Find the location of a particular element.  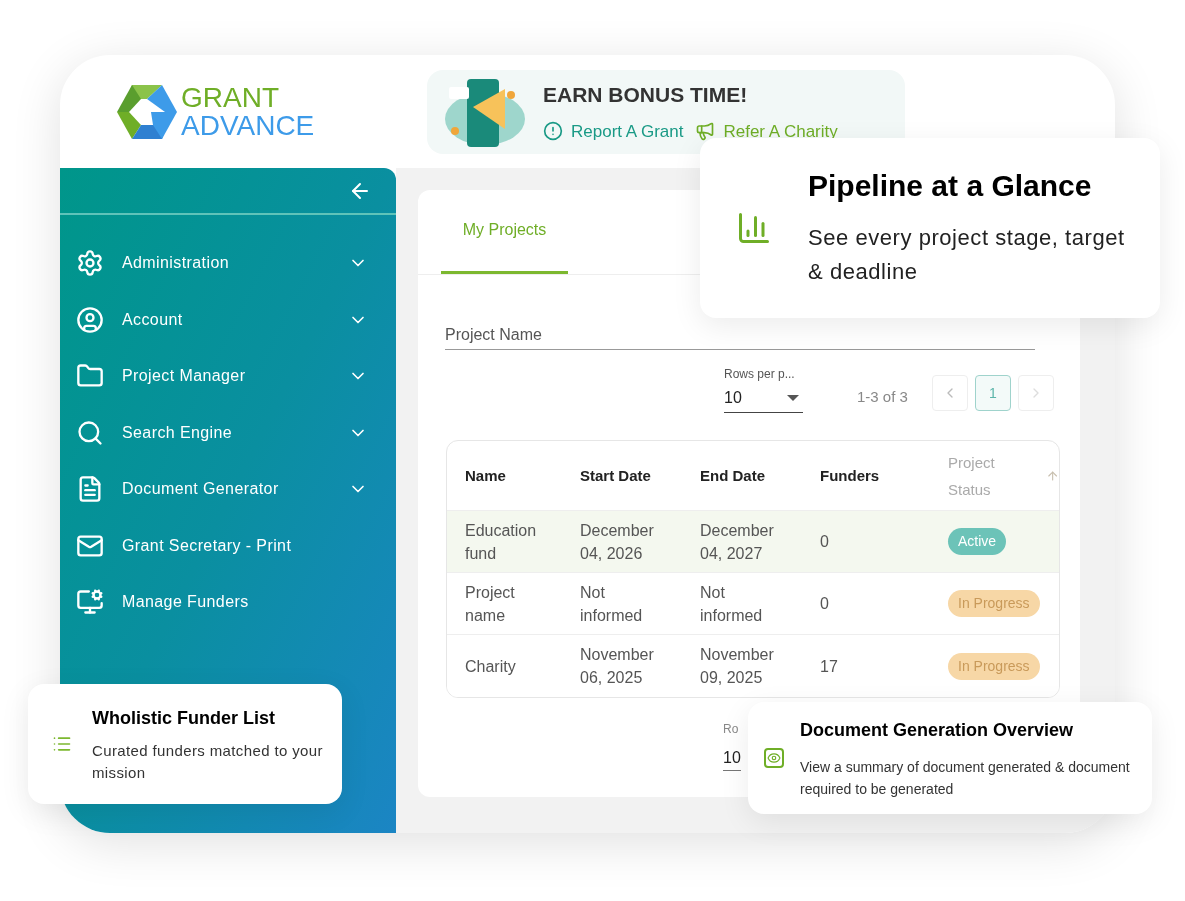

sidebar-item: Manage Funders is located at coordinates (228, 602).